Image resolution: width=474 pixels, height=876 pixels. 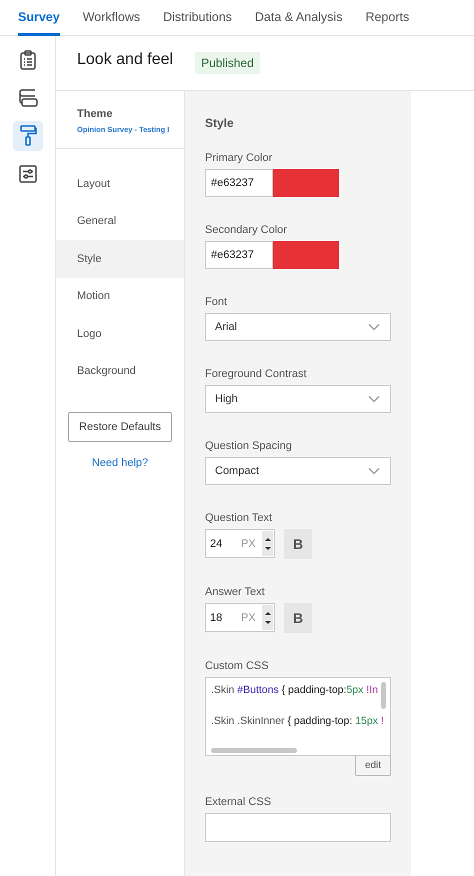 I want to click on dropdown: High, so click(x=298, y=399).